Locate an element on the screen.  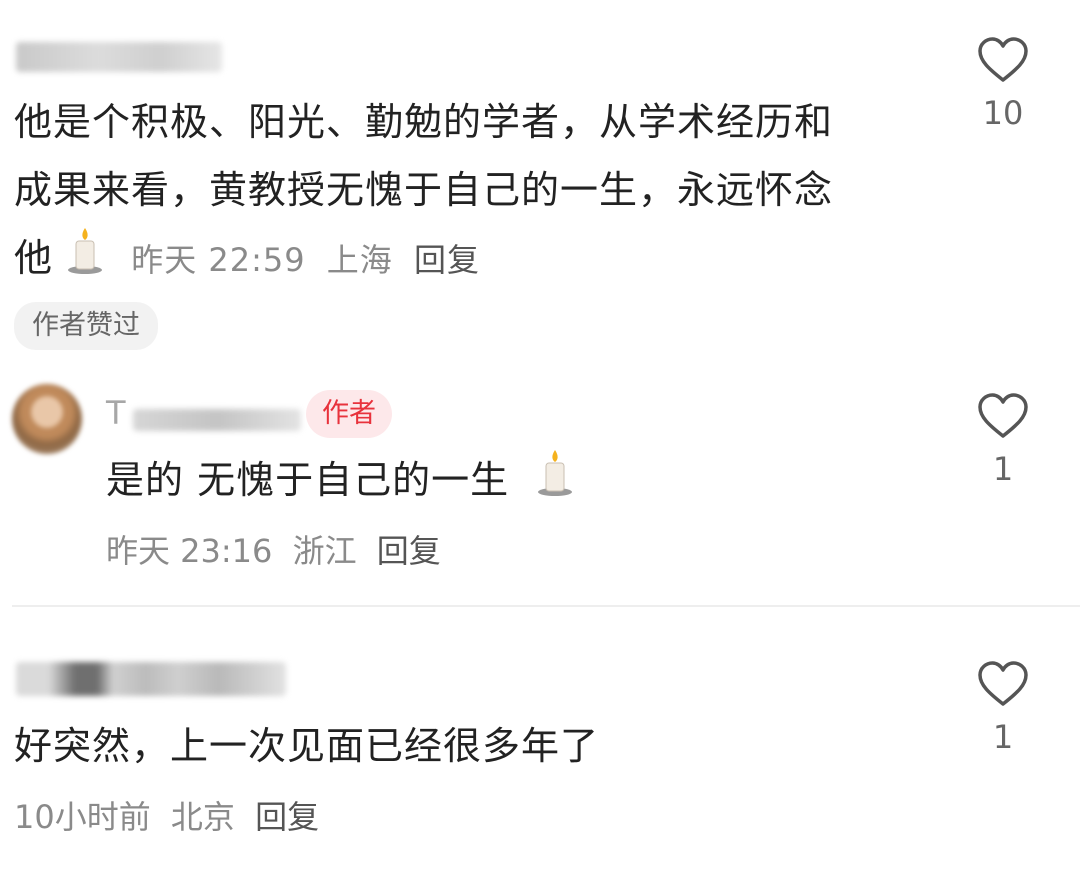
comment-time: 昨天 23:16 is located at coordinates (189, 551).